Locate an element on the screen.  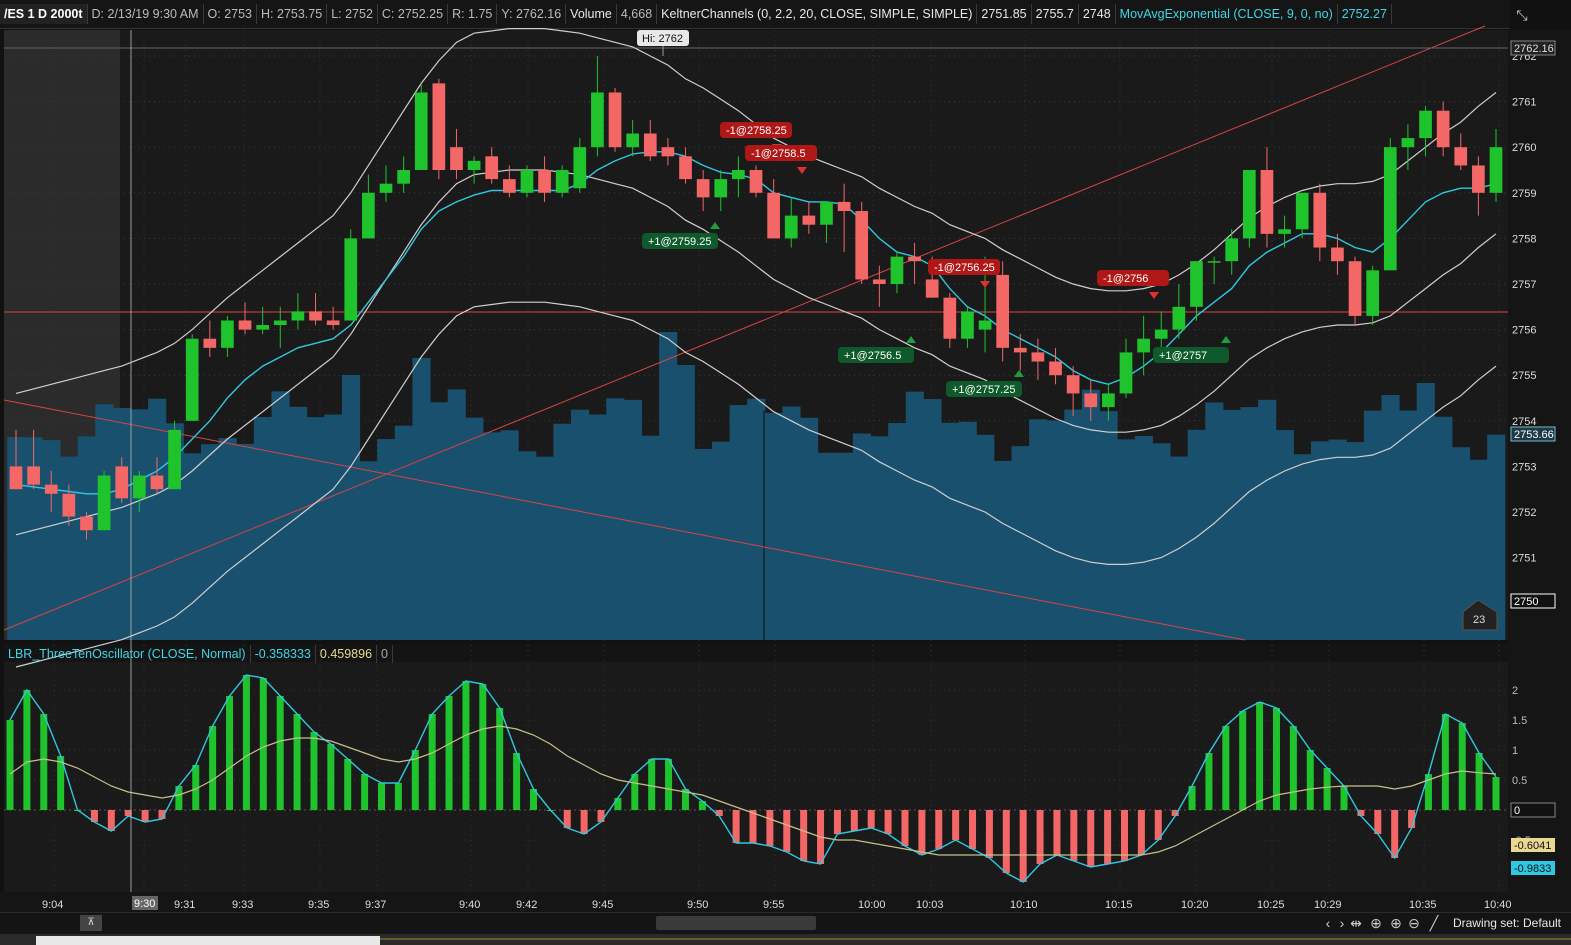
oscillator-value-1: -0.358333 is located at coordinates (283, 654).